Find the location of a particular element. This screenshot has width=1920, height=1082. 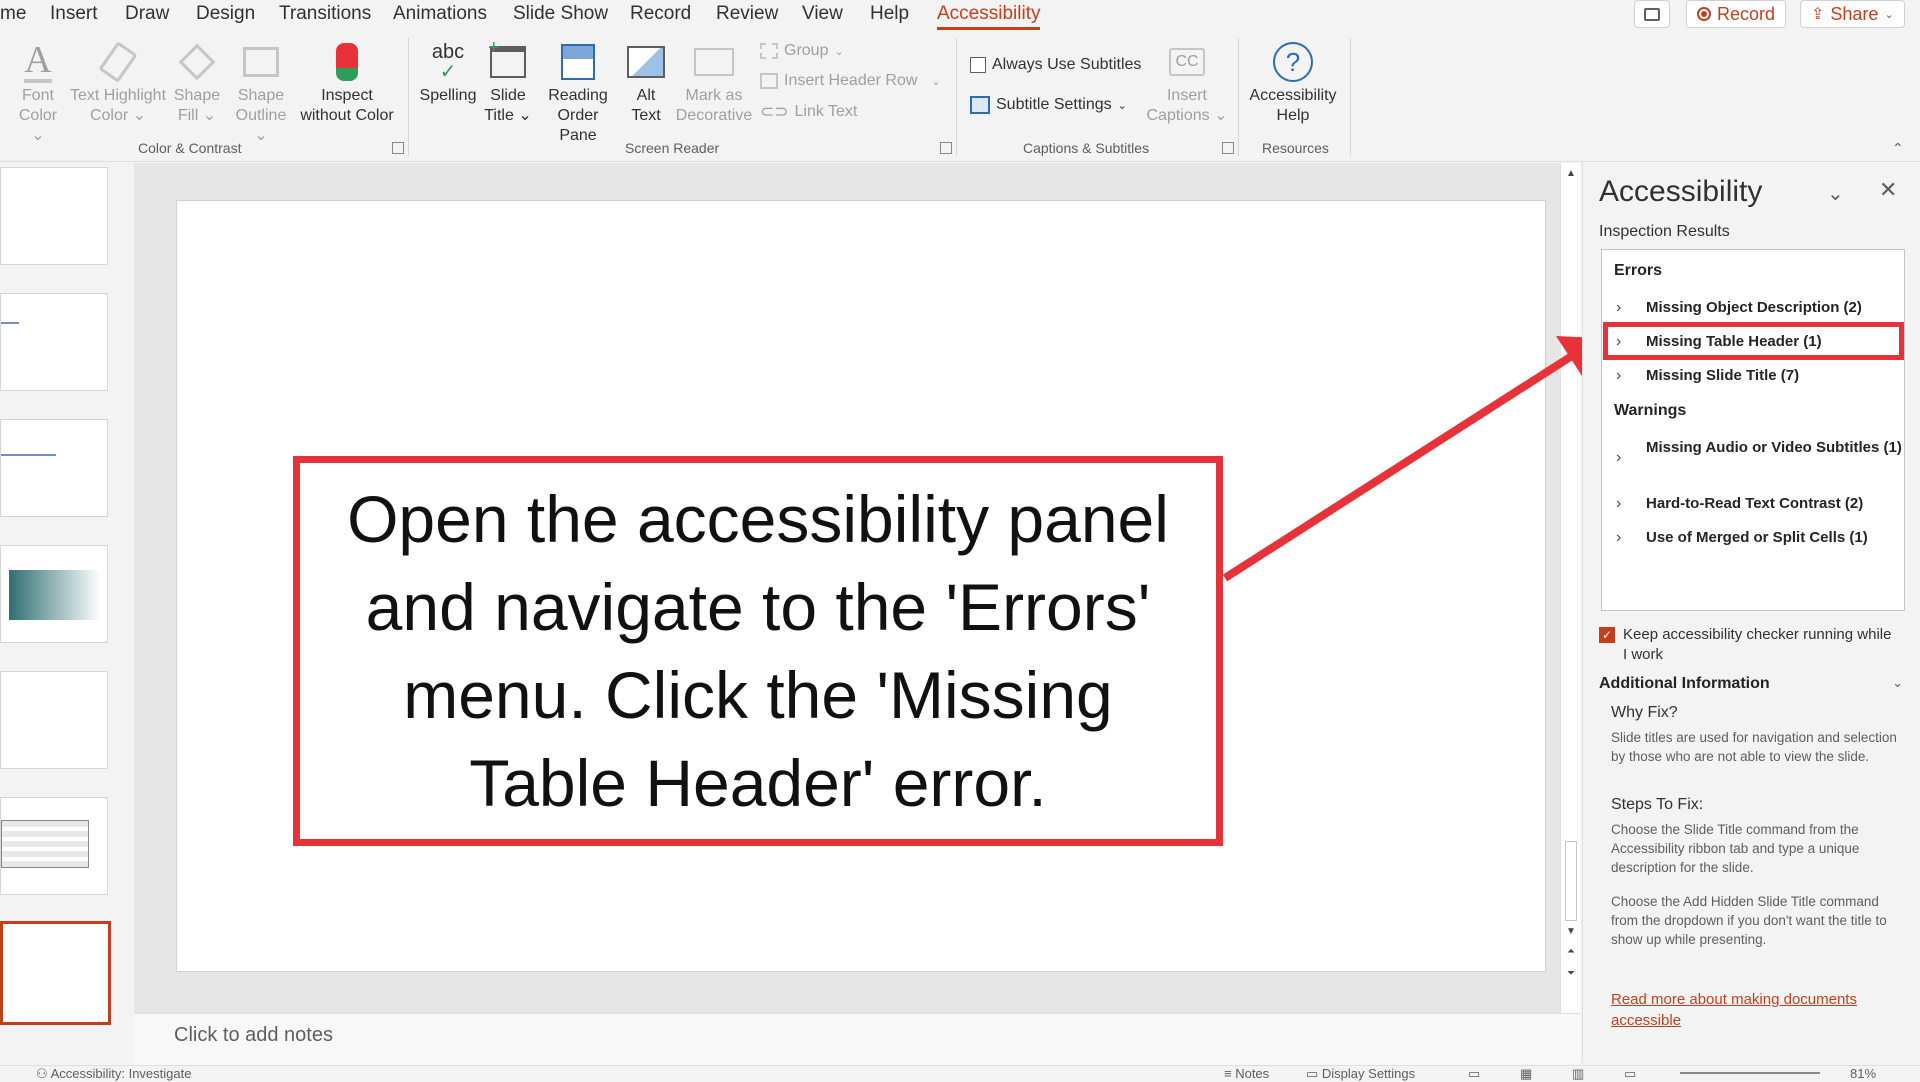

pane-options-icon: ⌄ is located at coordinates (1835, 193).